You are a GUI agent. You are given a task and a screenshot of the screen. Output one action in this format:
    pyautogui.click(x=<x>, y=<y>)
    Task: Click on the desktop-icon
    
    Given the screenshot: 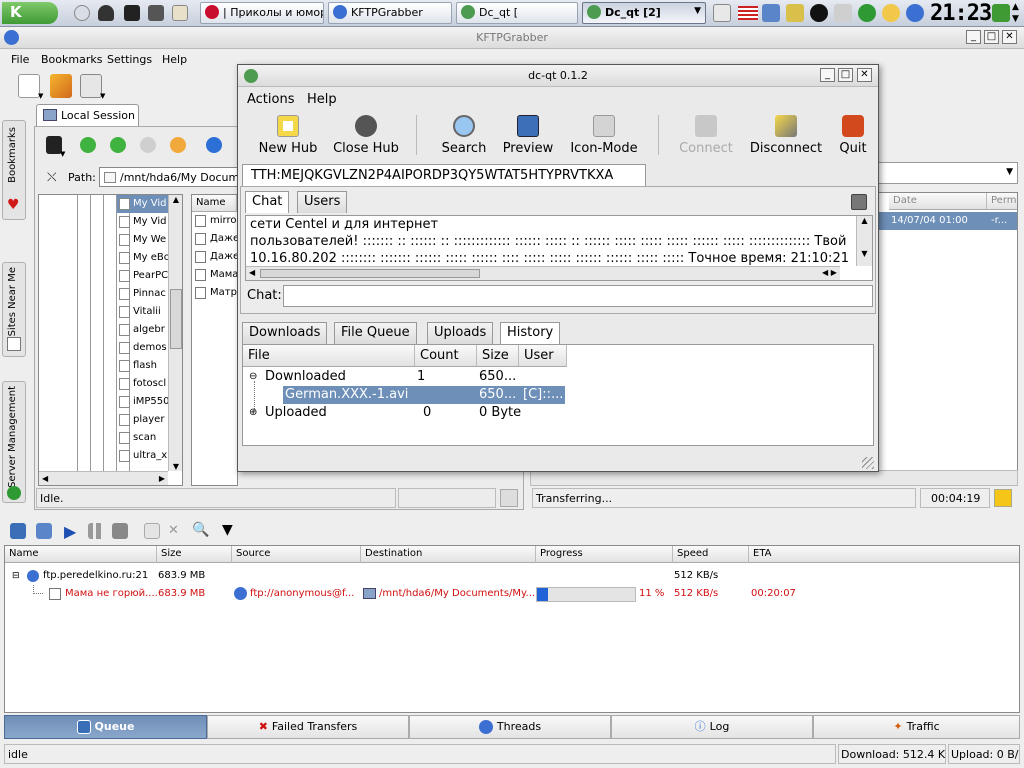 What is the action you would take?
    pyautogui.click(x=82, y=13)
    